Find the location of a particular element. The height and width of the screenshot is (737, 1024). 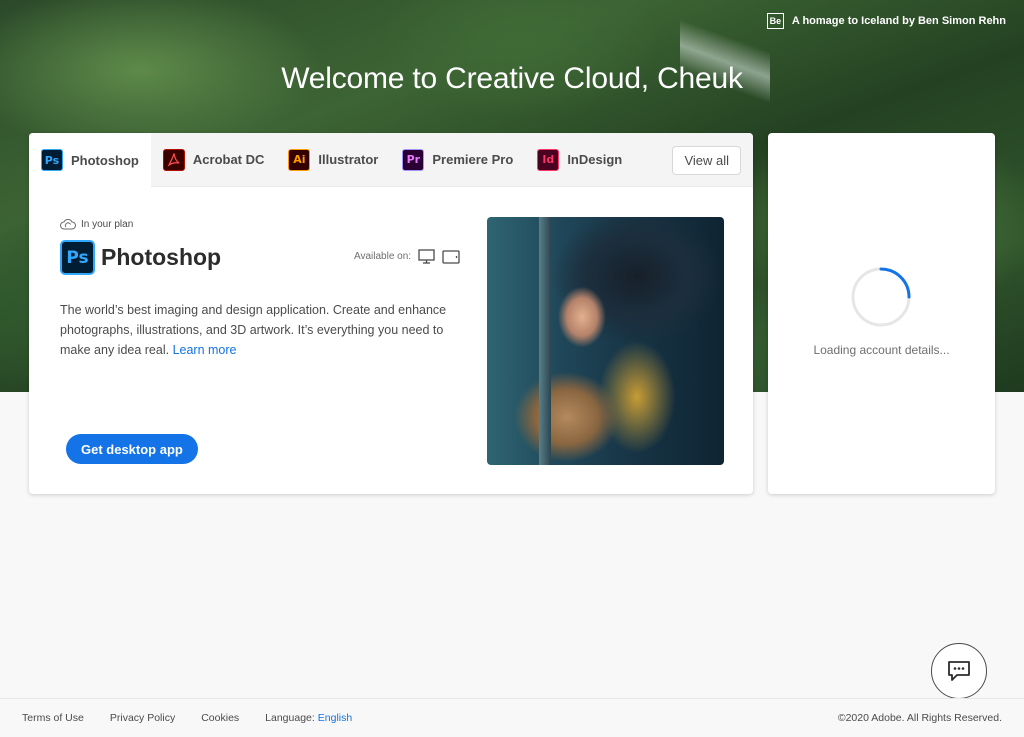

welcome-title: Welcome to Creative Cloud, Cheuk is located at coordinates (512, 78).